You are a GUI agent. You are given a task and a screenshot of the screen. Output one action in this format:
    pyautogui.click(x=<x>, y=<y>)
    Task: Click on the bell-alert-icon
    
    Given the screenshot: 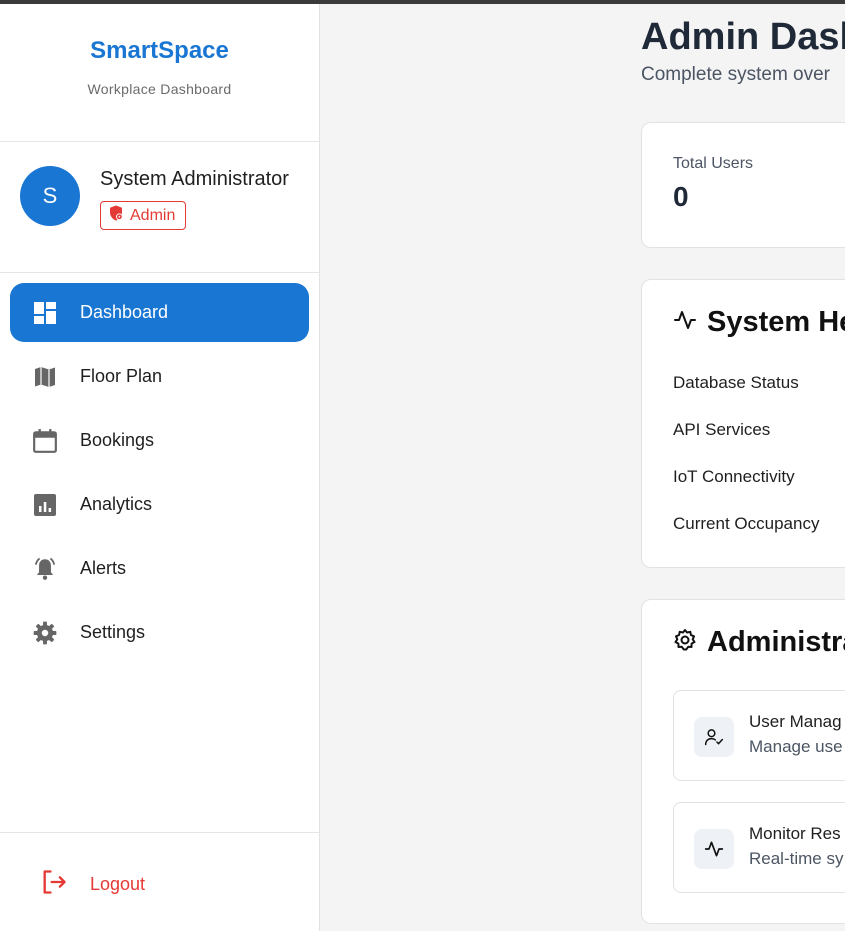 What is the action you would take?
    pyautogui.click(x=45, y=569)
    